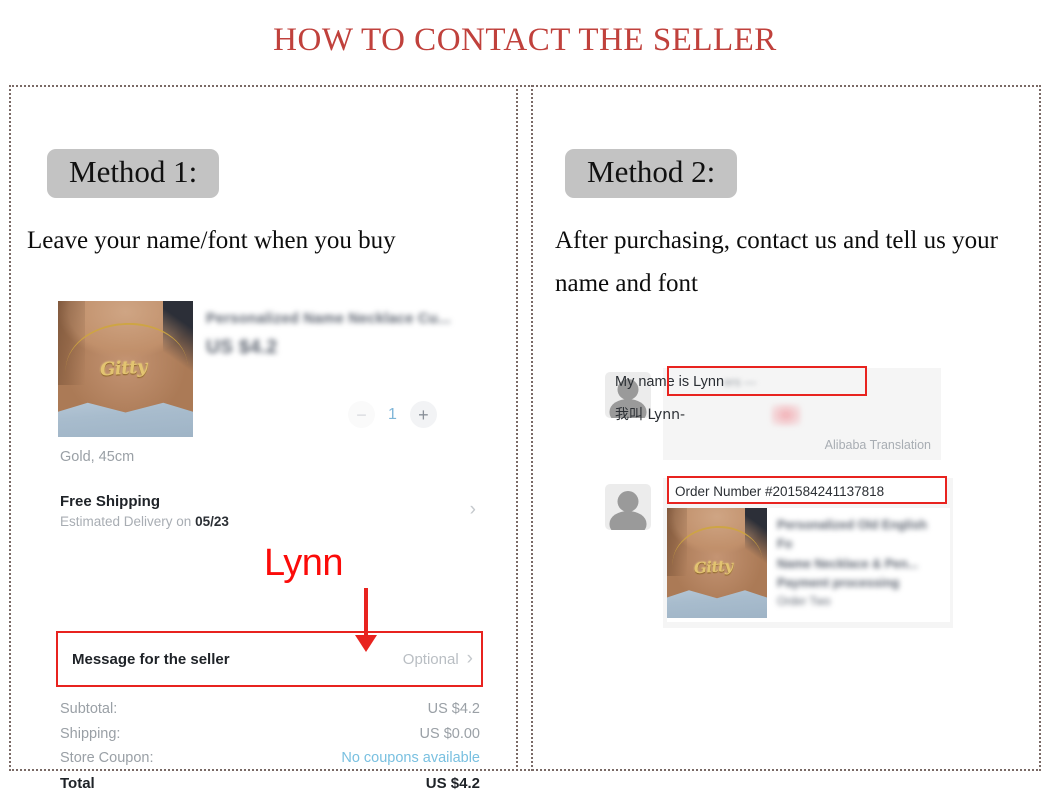 The image size is (1050, 800). I want to click on chat-product-photo: Gitty, so click(717, 563).